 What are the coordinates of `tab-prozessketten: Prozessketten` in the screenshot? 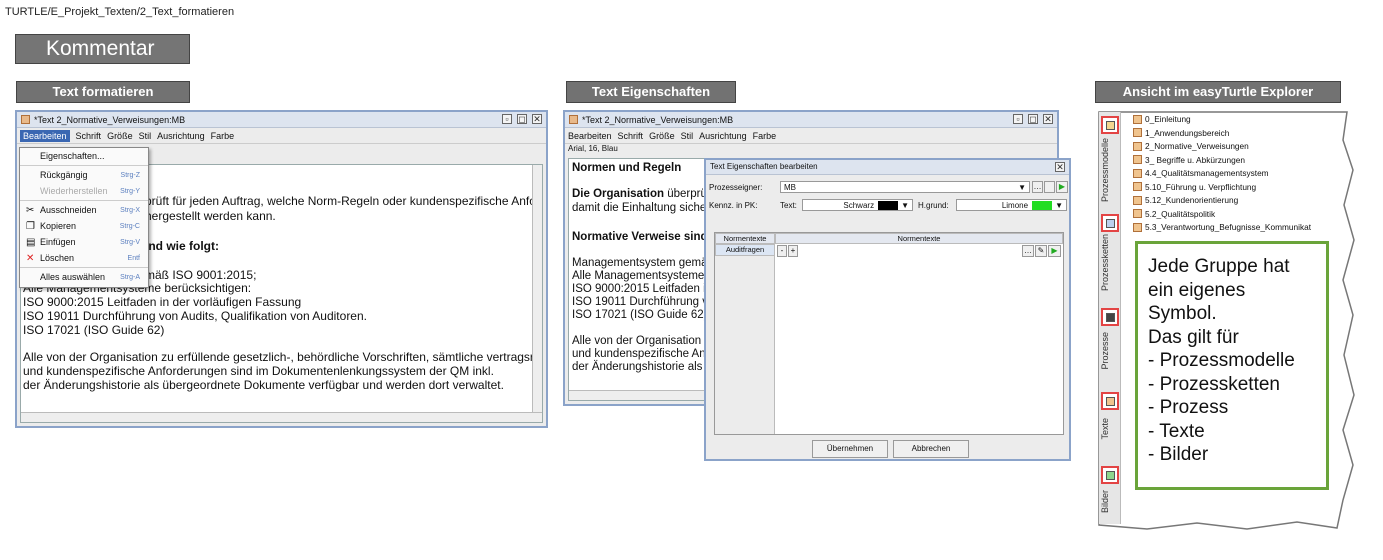 It's located at (1109, 268).